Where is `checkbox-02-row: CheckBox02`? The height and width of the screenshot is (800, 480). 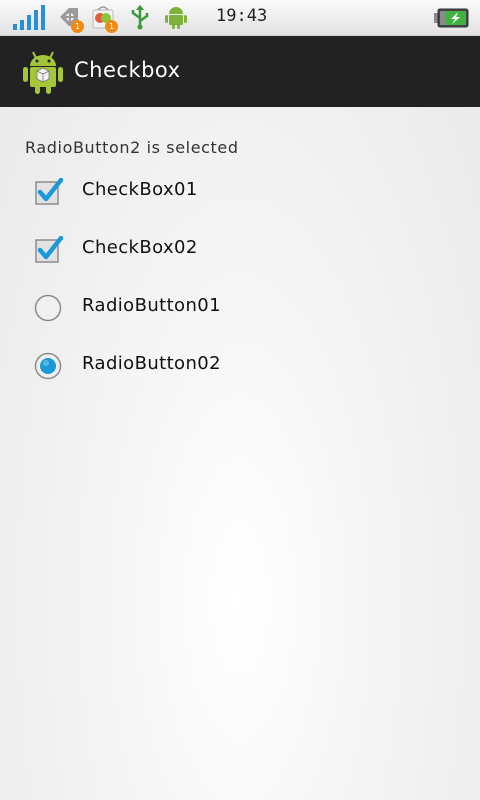
checkbox-02-row: CheckBox02 is located at coordinates (242, 250).